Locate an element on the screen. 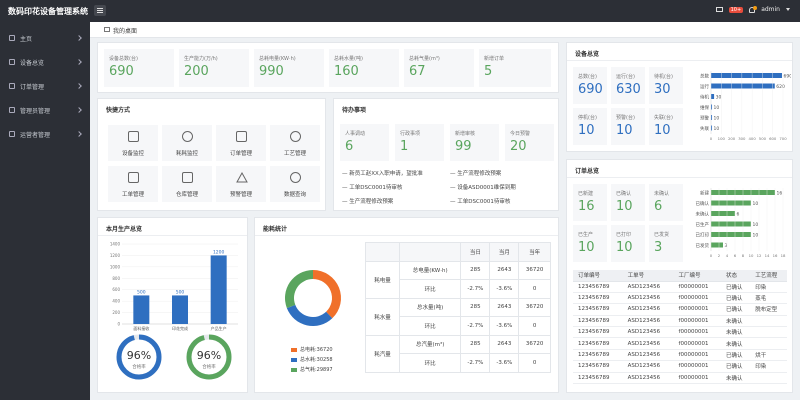 This screenshot has width=800, height=400. stat-value: 5 is located at coordinates (488, 71).